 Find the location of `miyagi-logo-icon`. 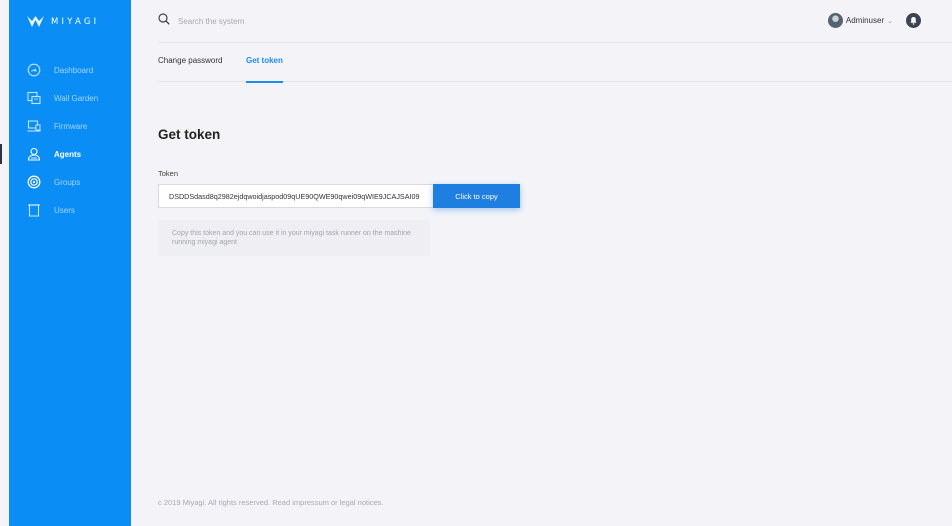

miyagi-logo-icon is located at coordinates (35, 21).